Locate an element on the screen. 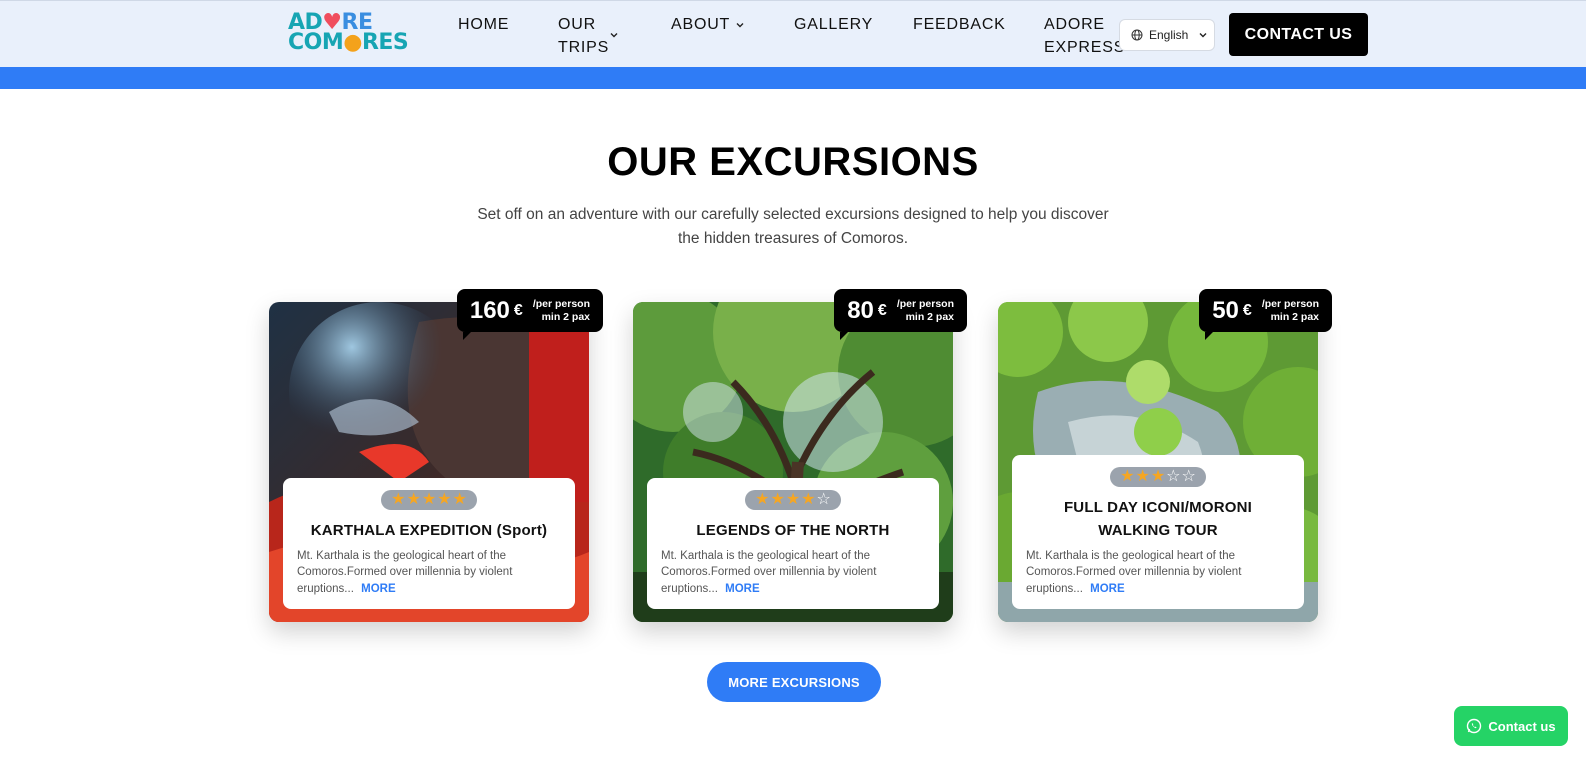 The width and height of the screenshot is (1586, 761). price-badge: 50 € /per person min 2 pax is located at coordinates (1265, 314).